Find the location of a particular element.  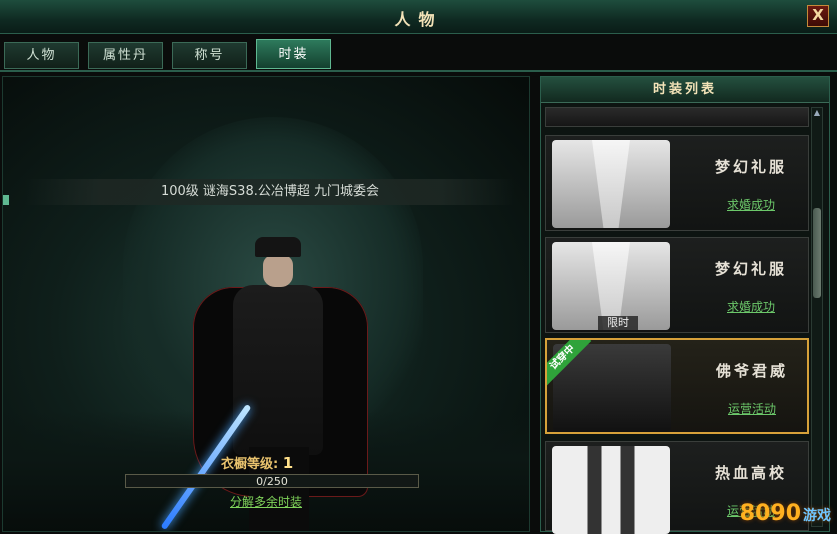

hat-shape is located at coordinates (278, 247).